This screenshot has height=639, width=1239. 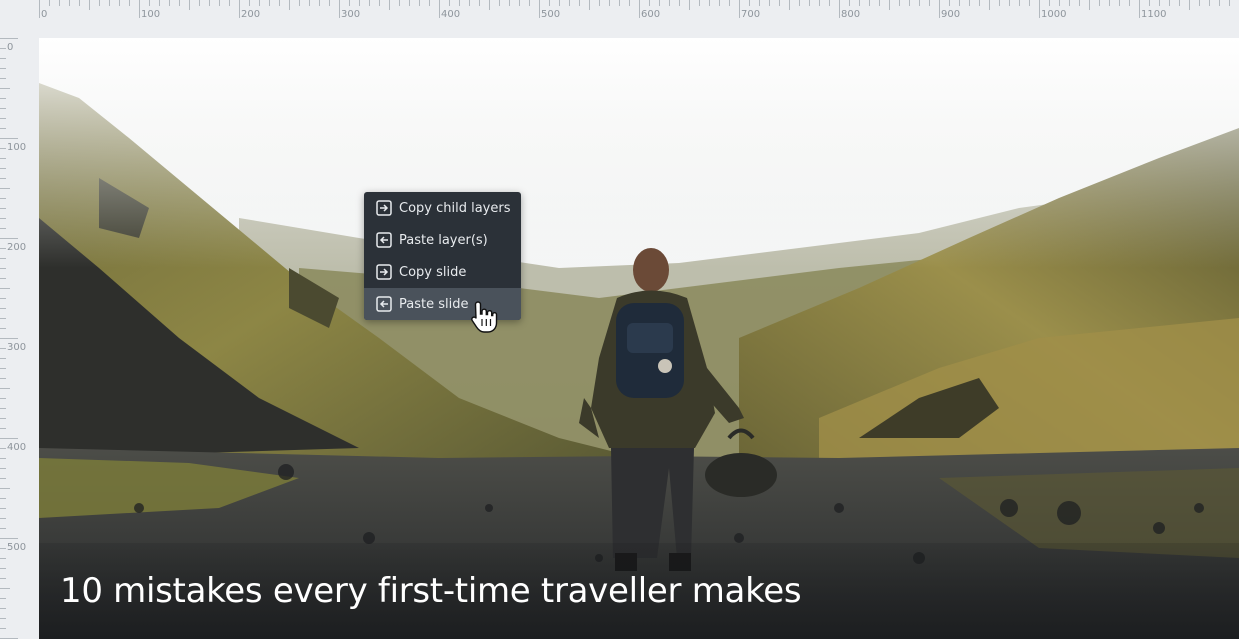 I want to click on ruler-top-label-300: 300, so click(x=350, y=14).